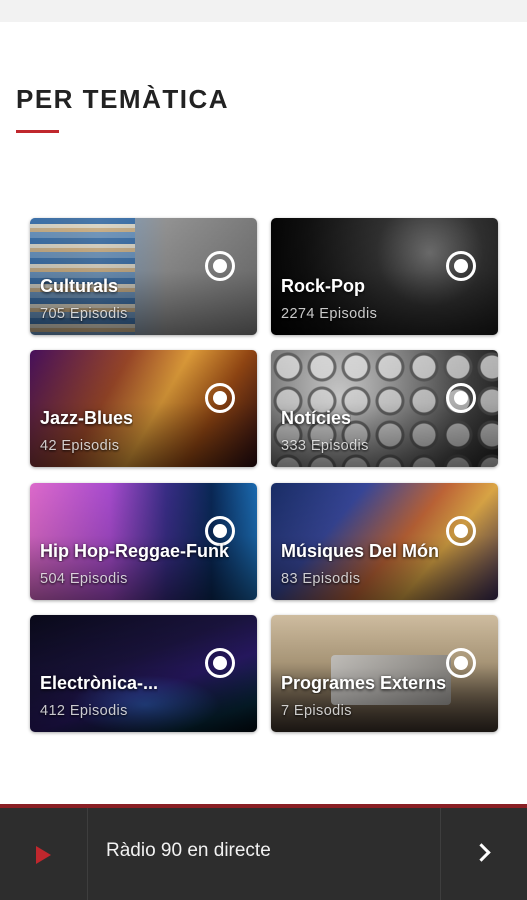 Image resolution: width=527 pixels, height=900 pixels. What do you see at coordinates (263, 11) in the screenshot?
I see `top-strip` at bounding box center [263, 11].